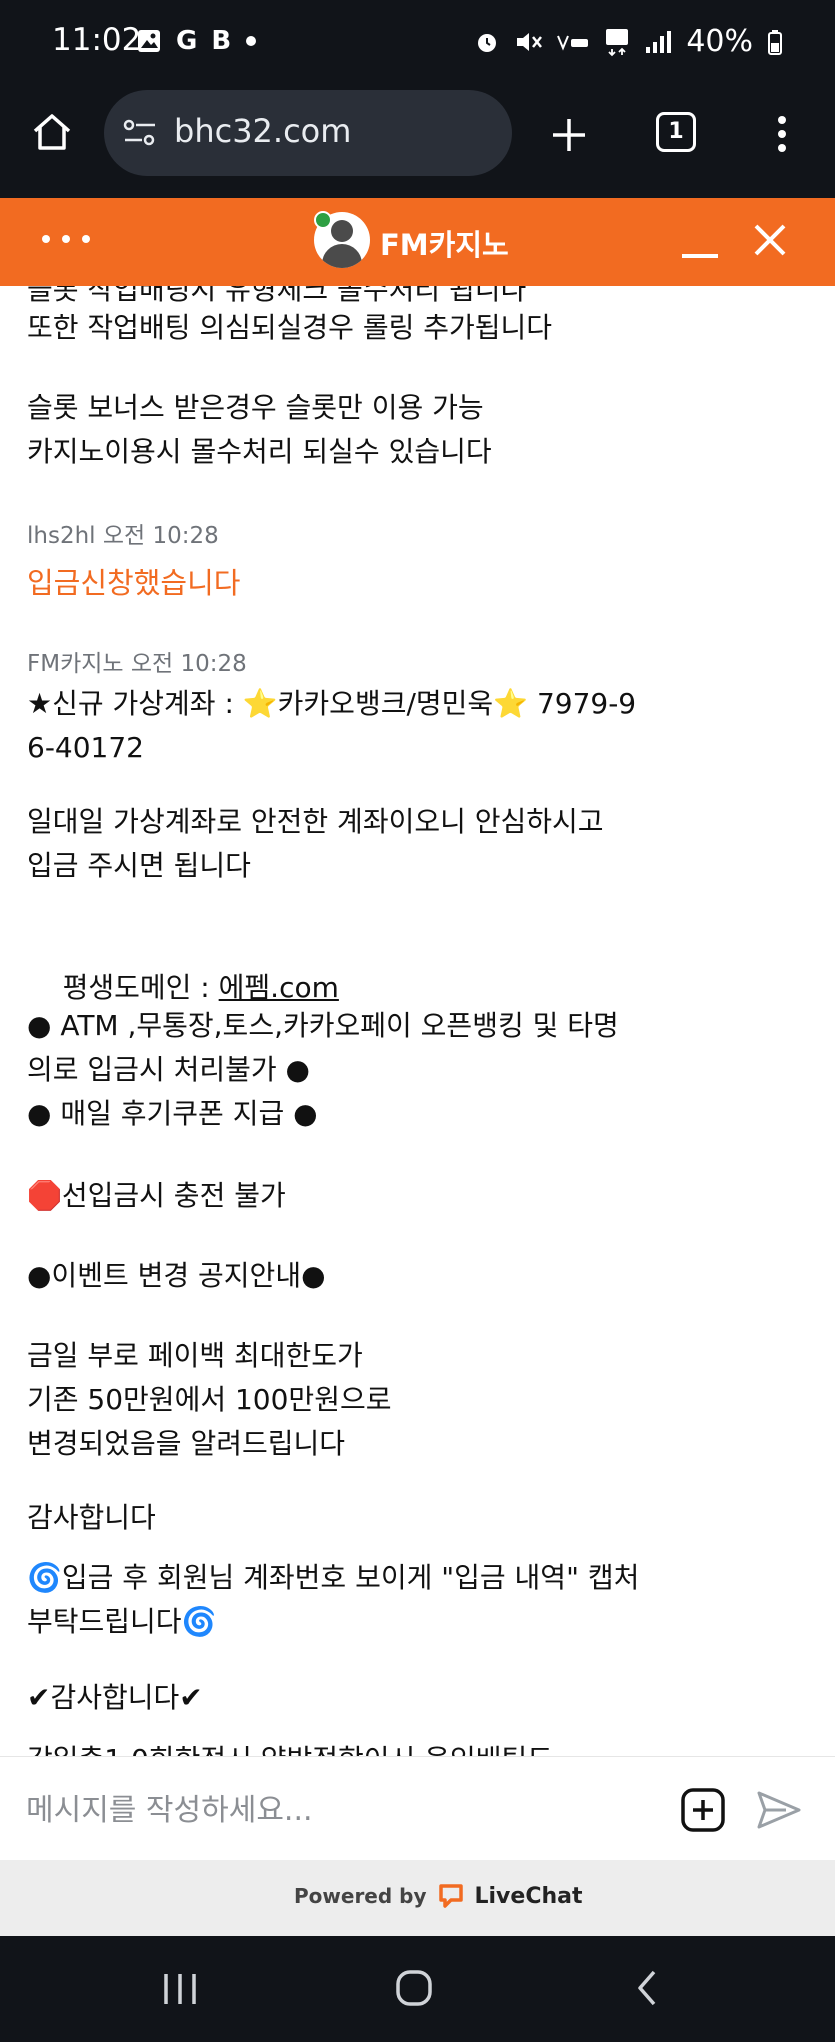 Image resolution: width=835 pixels, height=2042 pixels. What do you see at coordinates (360, 1896) in the screenshot?
I see `powered-by-label: Powered by` at bounding box center [360, 1896].